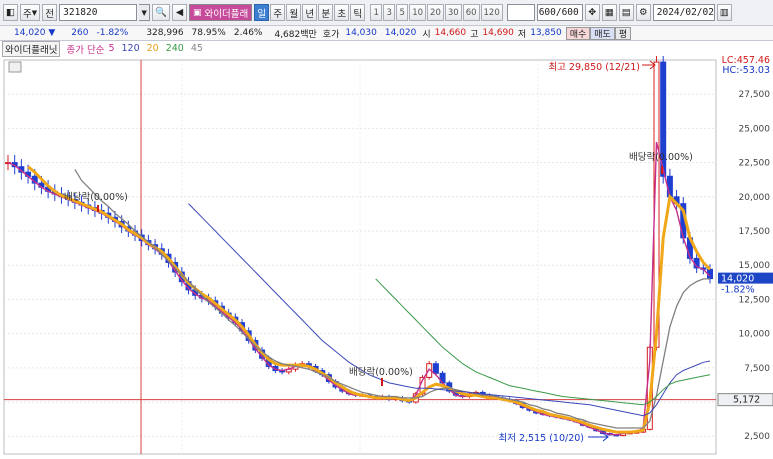 The height and width of the screenshot is (459, 773). Describe the element at coordinates (626, 12) in the screenshot. I see `save-icon: ▤` at that location.